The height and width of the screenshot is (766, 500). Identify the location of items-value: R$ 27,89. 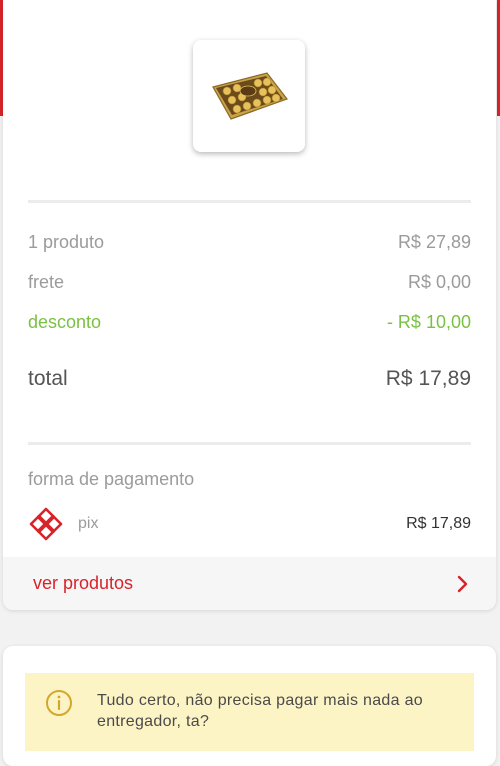
(434, 242).